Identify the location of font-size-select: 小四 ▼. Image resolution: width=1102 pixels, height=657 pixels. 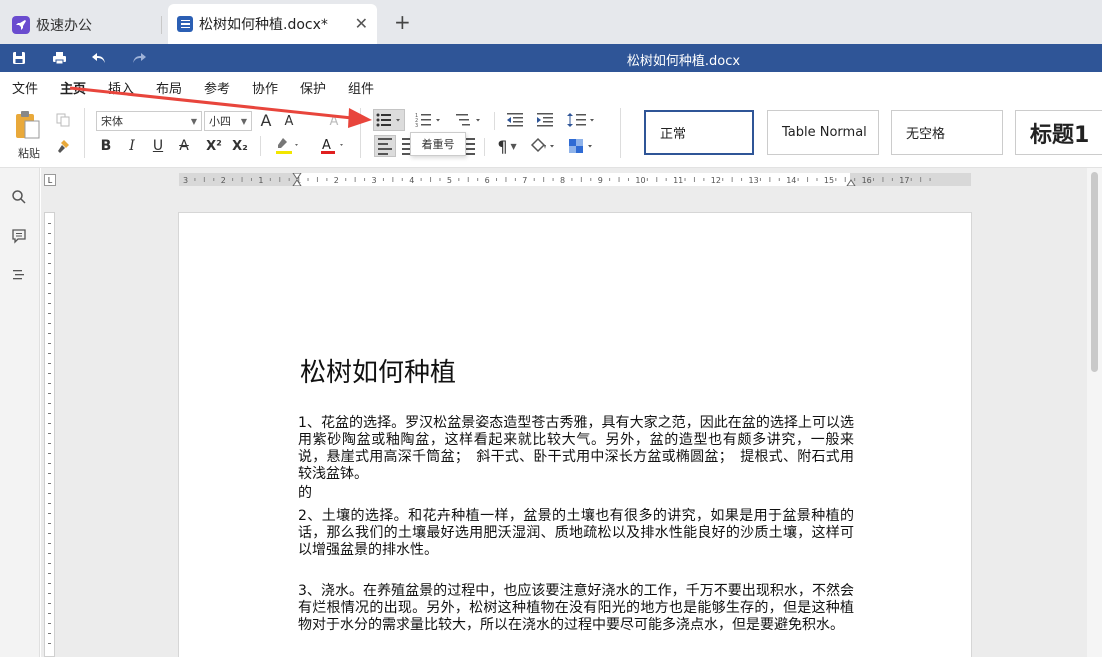
(228, 121).